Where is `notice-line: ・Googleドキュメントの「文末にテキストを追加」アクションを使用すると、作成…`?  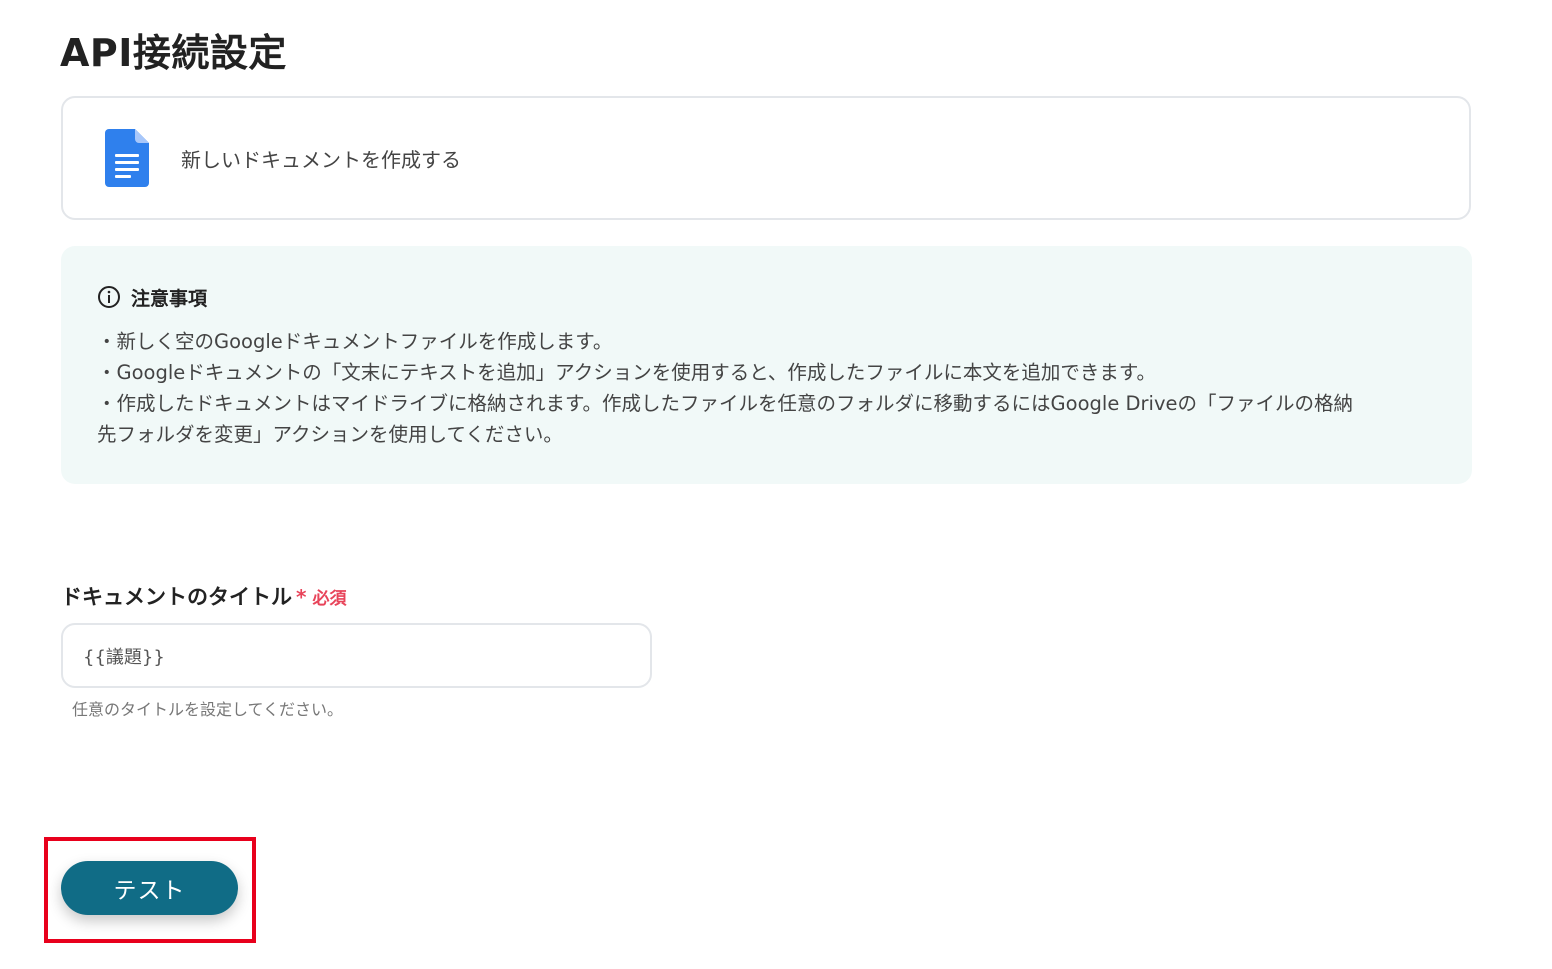
notice-line: ・Googleドキュメントの「文末にテキストを追加」アクションを使用すると、作成… is located at coordinates (626, 372).